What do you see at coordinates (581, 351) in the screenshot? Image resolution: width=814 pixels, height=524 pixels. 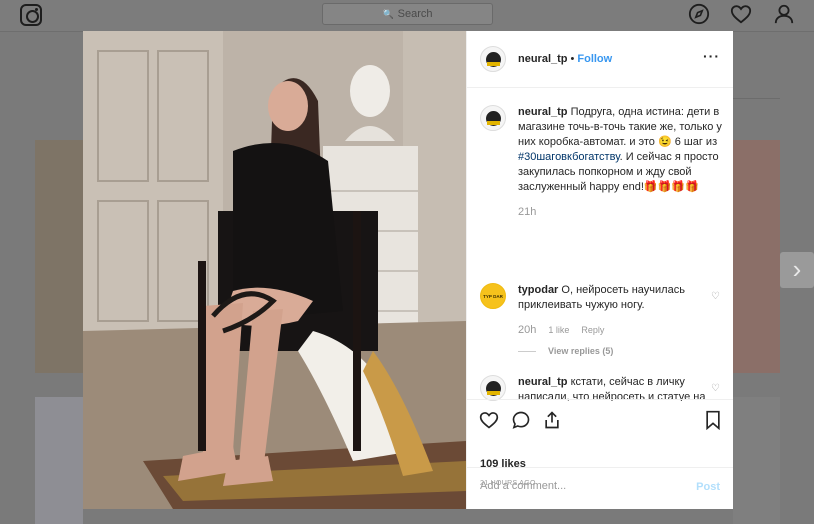 I see `view-replies-label: View replies (5)` at bounding box center [581, 351].